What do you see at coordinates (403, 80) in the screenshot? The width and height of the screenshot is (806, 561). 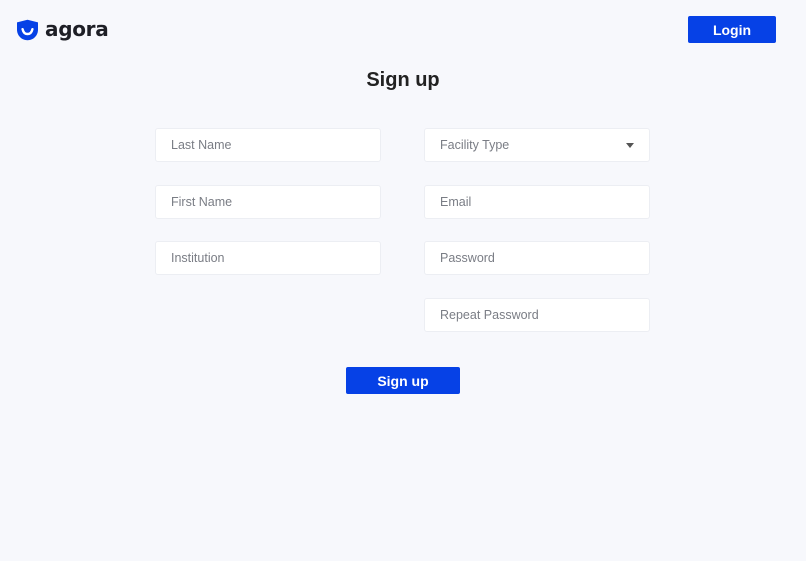 I see `page-title: Sign up` at bounding box center [403, 80].